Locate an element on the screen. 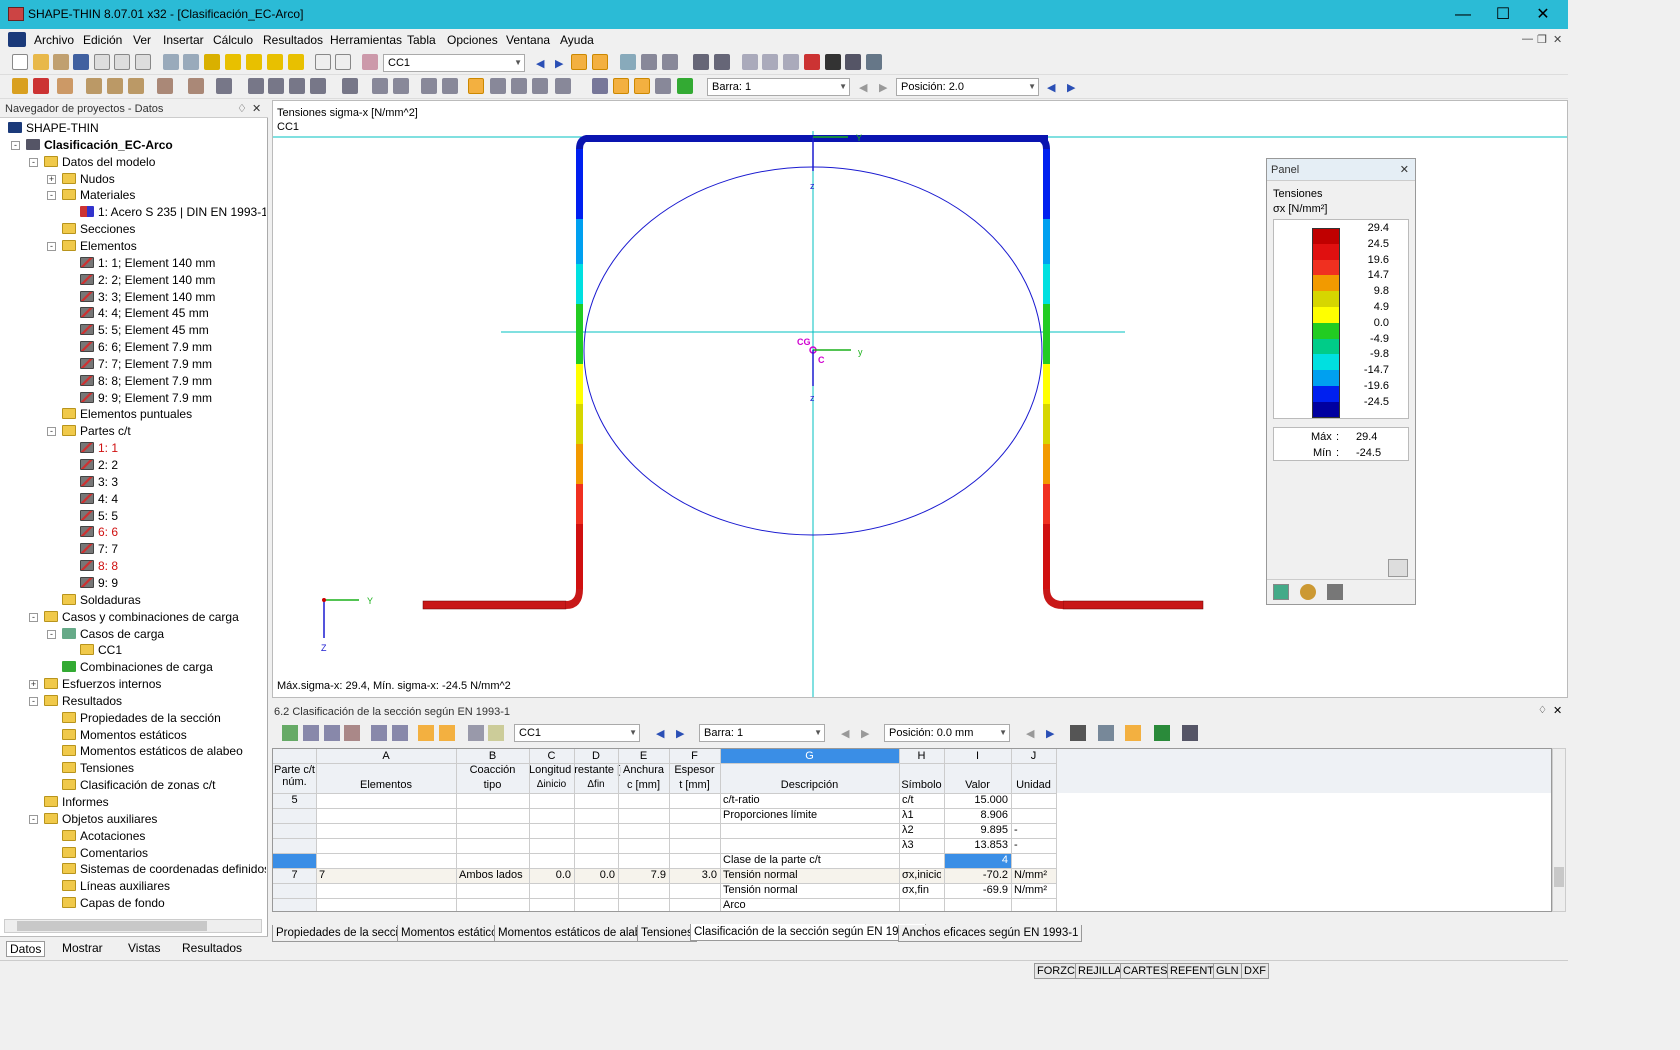 Image resolution: width=1680 pixels, height=1050 pixels. mdi-close-icon: ✕ is located at coordinates (1557, 39).